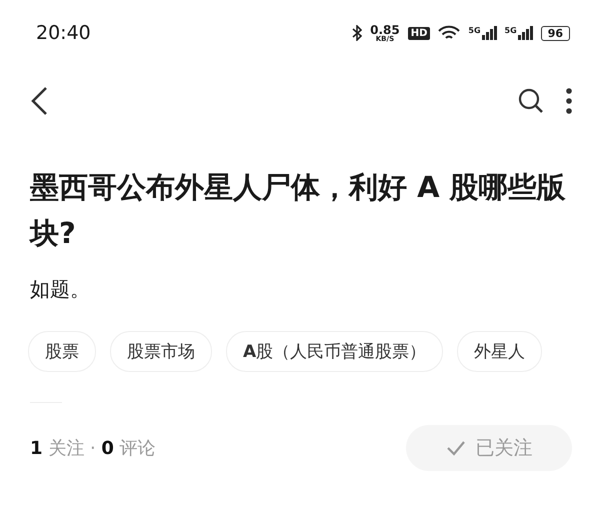  What do you see at coordinates (161, 351) in the screenshot?
I see `topic-tag: 股票市场` at bounding box center [161, 351].